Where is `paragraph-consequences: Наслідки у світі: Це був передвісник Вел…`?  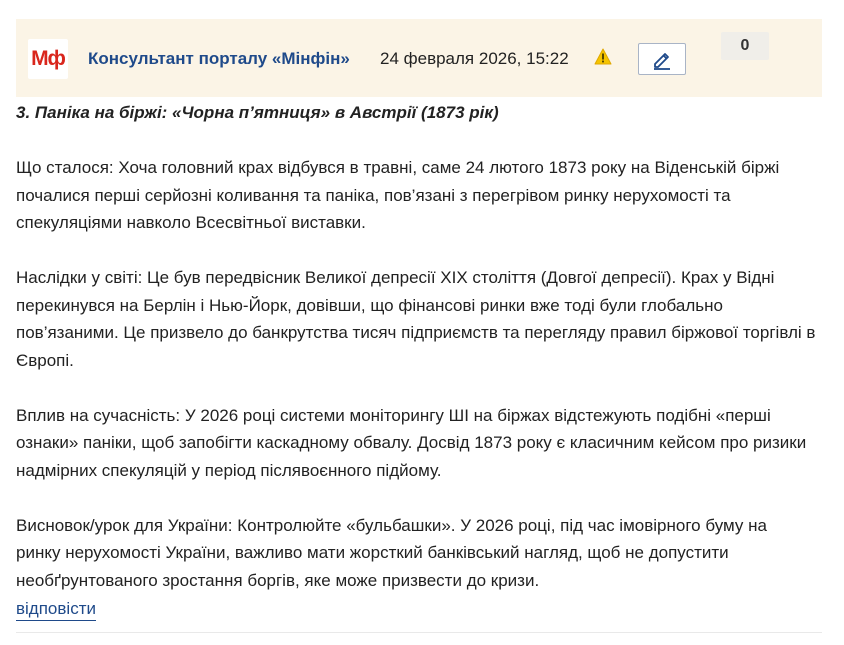 paragraph-consequences: Наслідки у світі: Це був передвісник Вел… is located at coordinates (416, 319).